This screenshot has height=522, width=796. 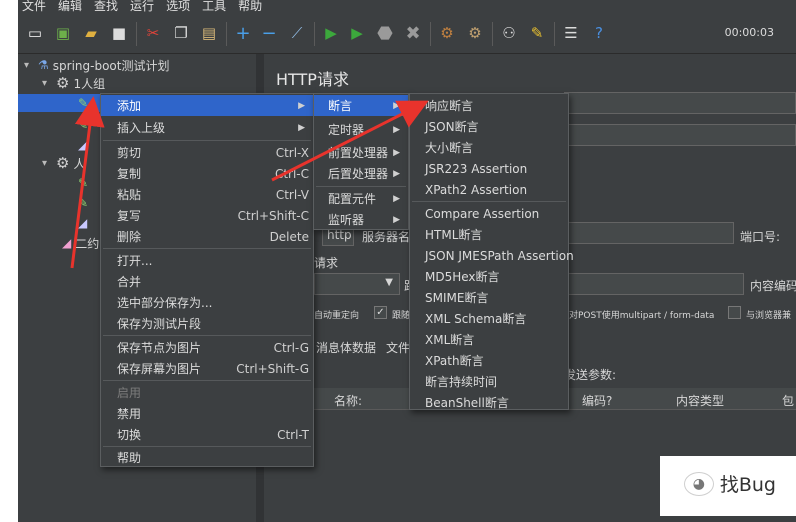 I want to click on tree-node-thread-group-1: ▾ ⚙ 1人组, so click(x=73, y=83).